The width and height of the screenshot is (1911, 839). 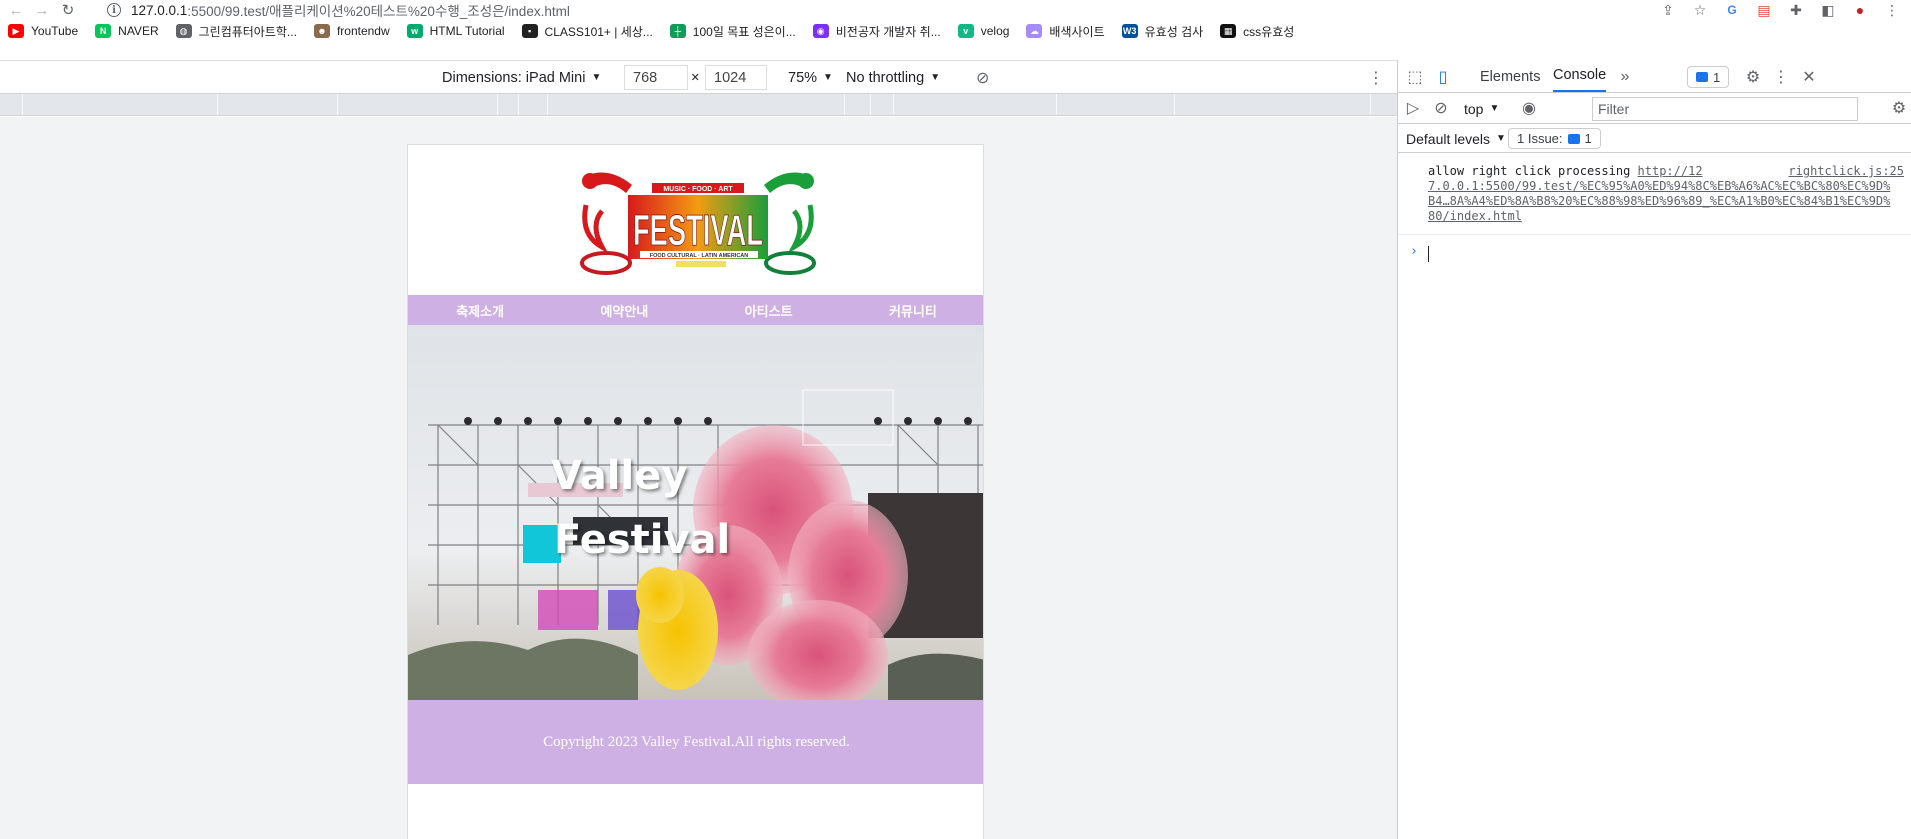 What do you see at coordinates (1415, 77) in the screenshot?
I see `inspect-element-icon: ⬚` at bounding box center [1415, 77].